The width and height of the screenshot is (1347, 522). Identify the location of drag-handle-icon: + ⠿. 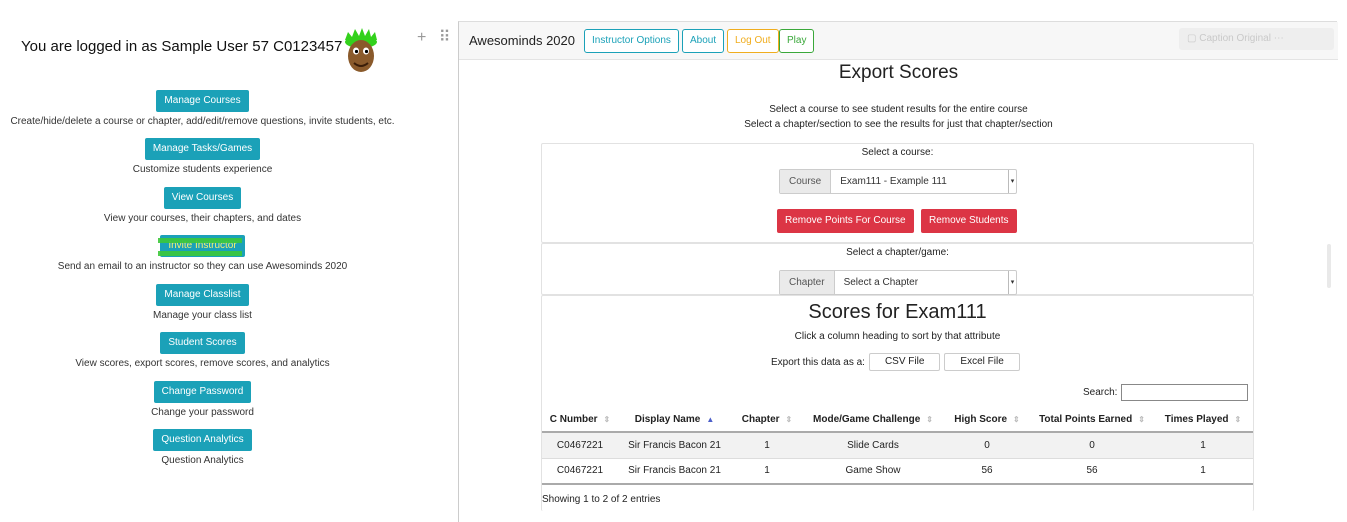
(436, 37).